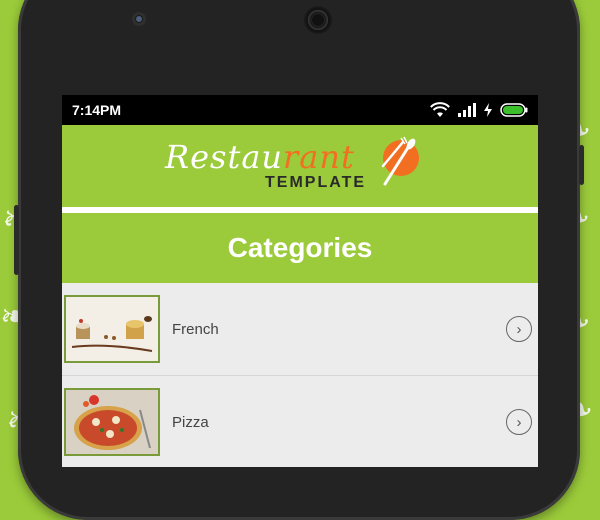 This screenshot has width=600, height=520. I want to click on status-bar: 7:14PM, so click(300, 110).